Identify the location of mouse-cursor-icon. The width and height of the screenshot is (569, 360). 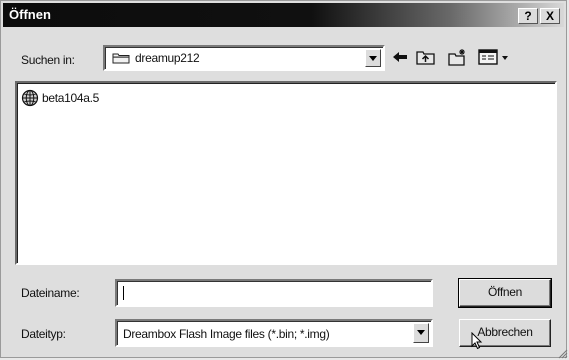
(477, 341).